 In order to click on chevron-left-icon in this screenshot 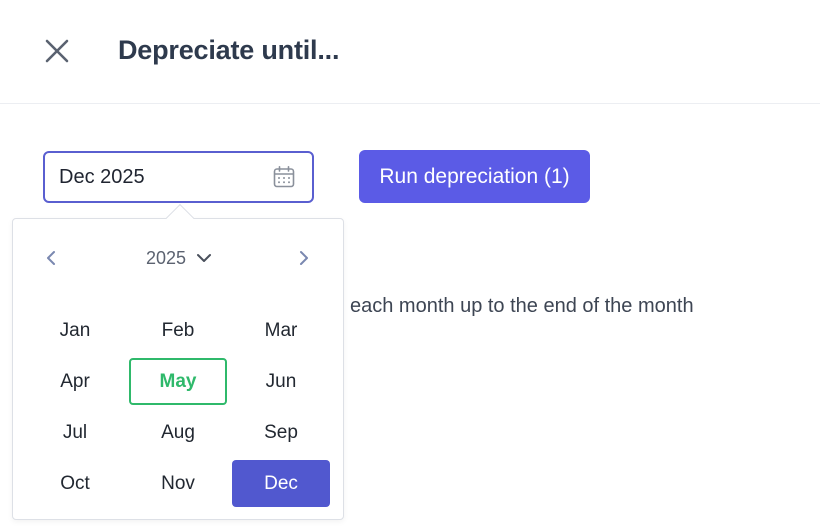, I will do `click(51, 258)`.